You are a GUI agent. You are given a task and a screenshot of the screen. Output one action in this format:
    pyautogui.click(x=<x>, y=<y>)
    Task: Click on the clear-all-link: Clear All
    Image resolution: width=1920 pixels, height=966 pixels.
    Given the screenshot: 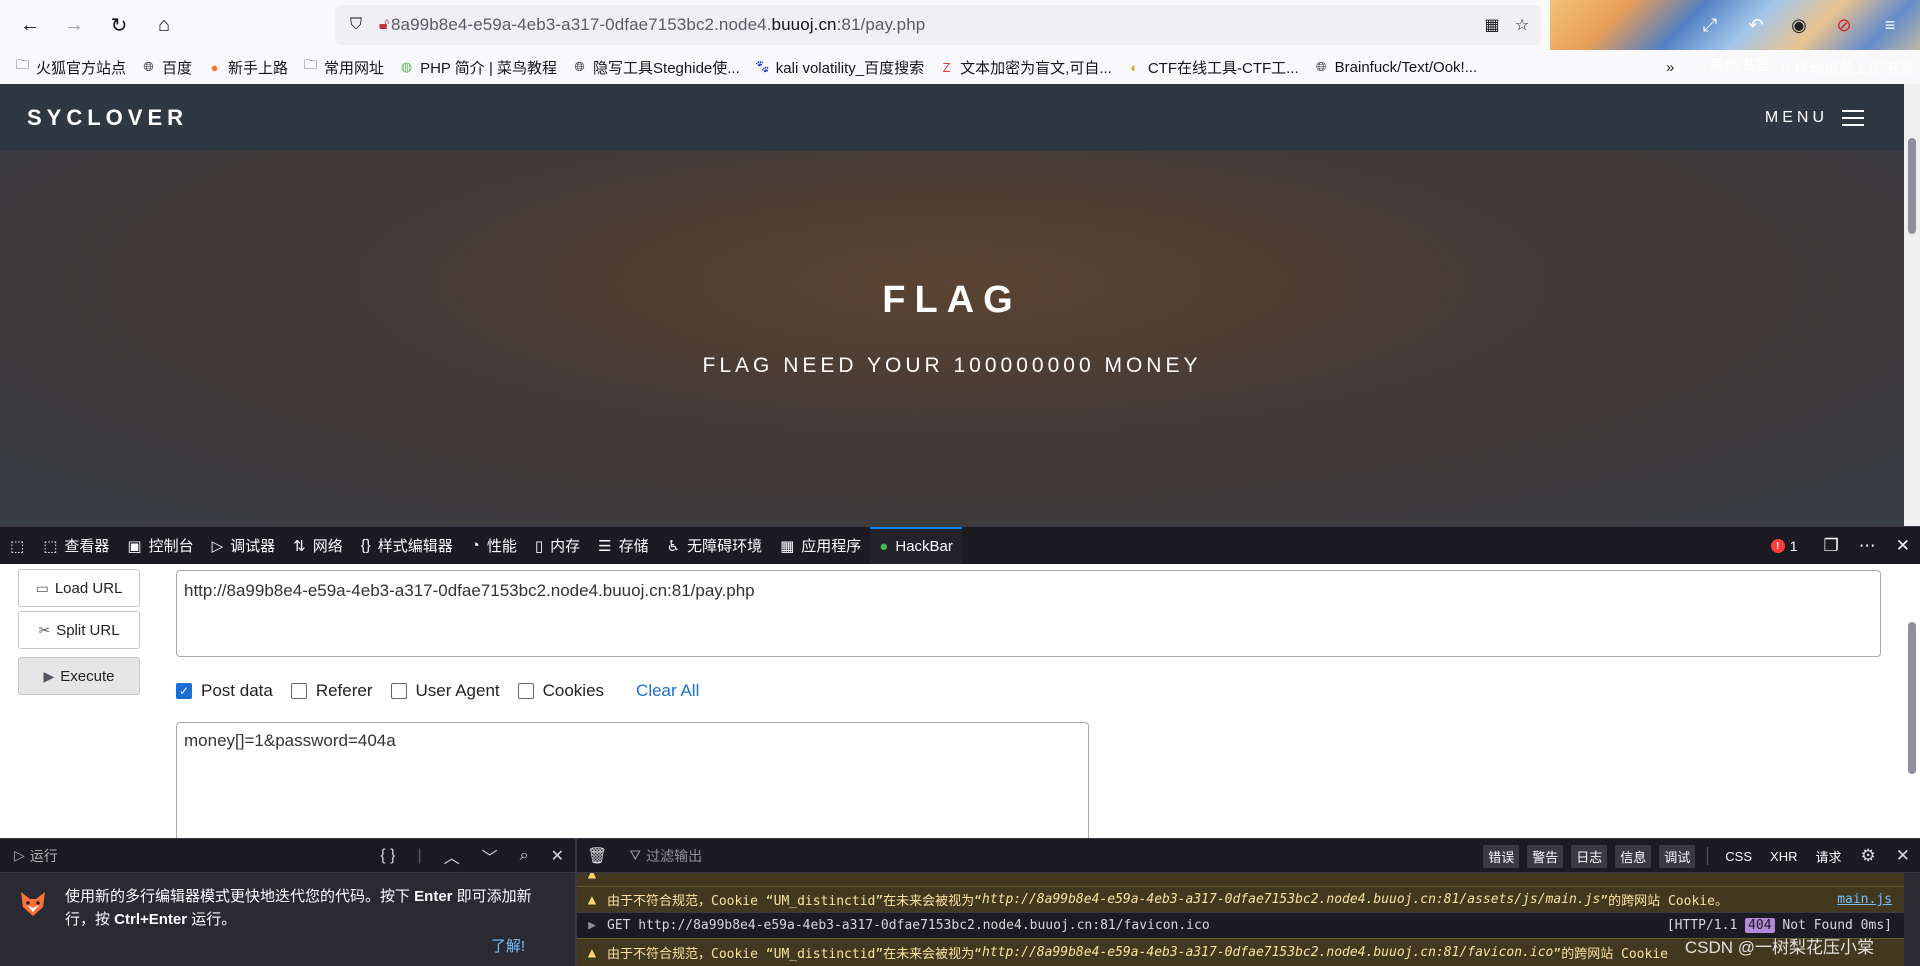 What is the action you would take?
    pyautogui.click(x=667, y=691)
    